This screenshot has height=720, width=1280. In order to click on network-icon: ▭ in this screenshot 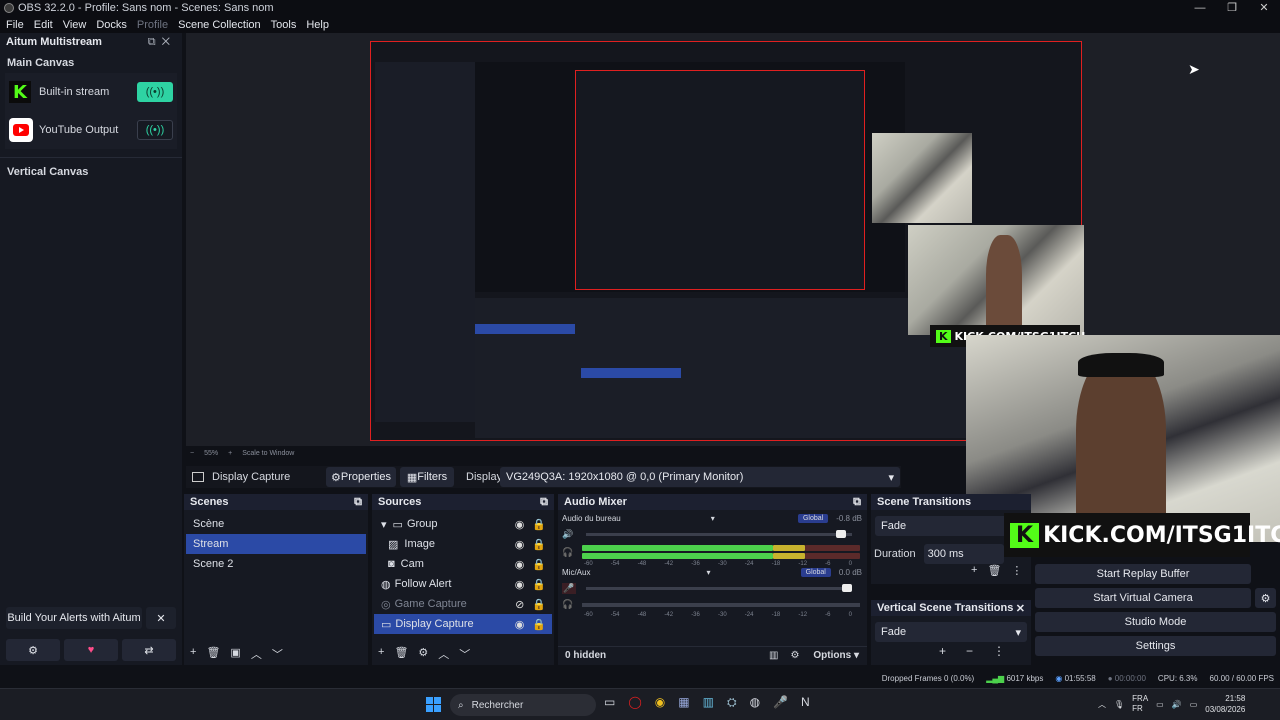, I will do `click(1160, 704)`.